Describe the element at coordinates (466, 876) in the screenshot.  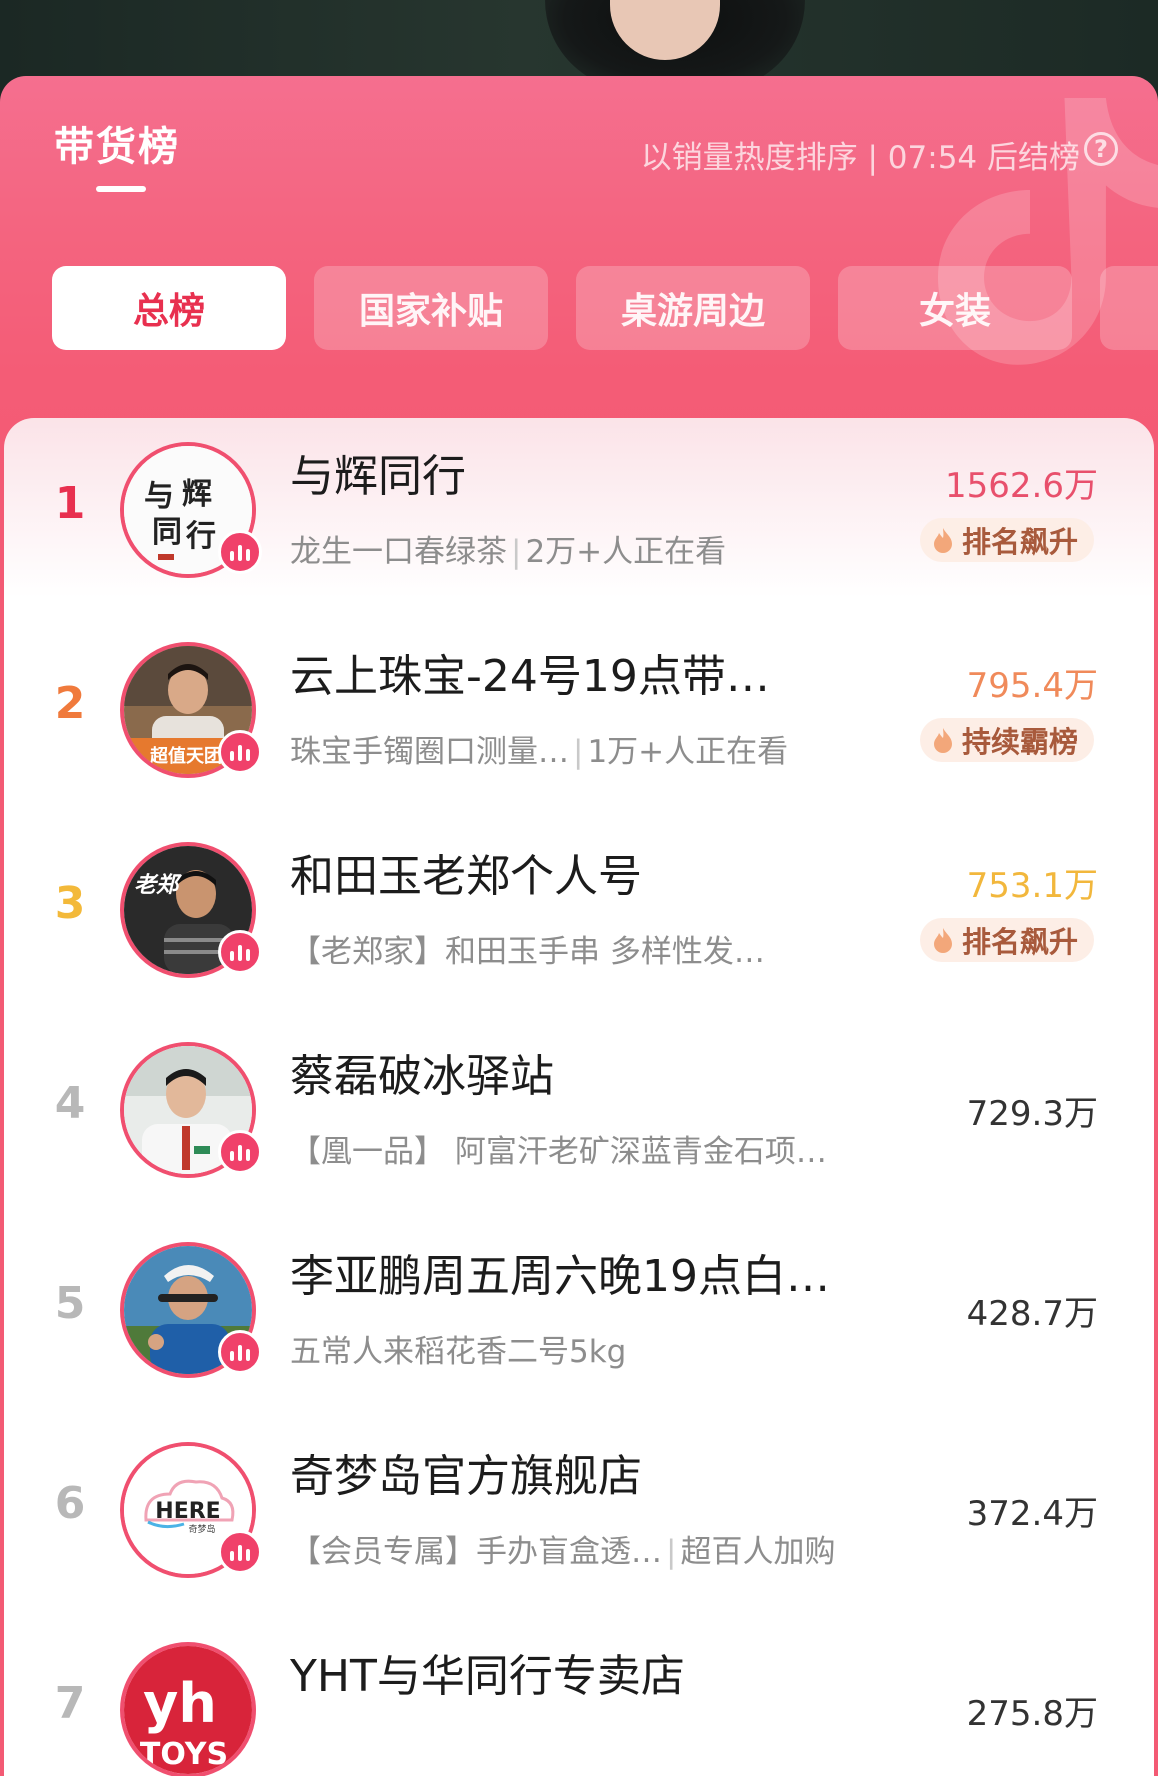
I see `streamer-name: 和田玉老郑个人号` at that location.